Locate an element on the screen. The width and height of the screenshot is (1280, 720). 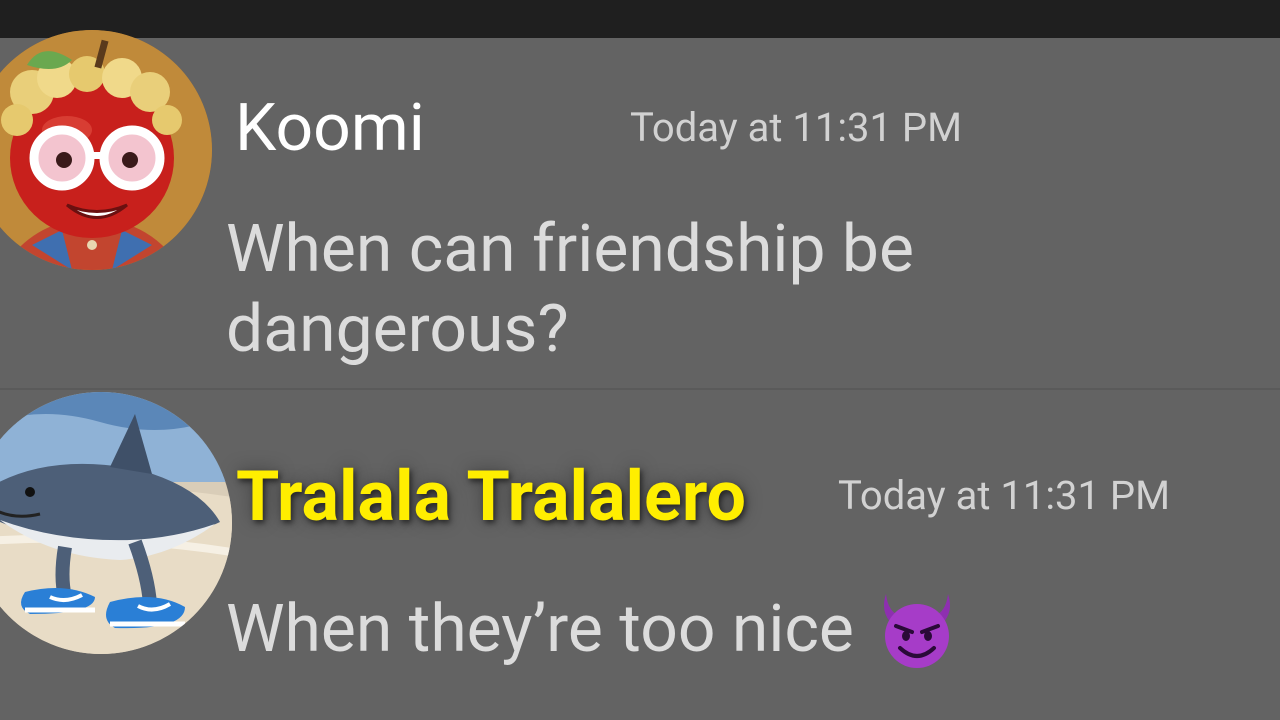
message-content: When they’re too nice is located at coordinates (591, 630).